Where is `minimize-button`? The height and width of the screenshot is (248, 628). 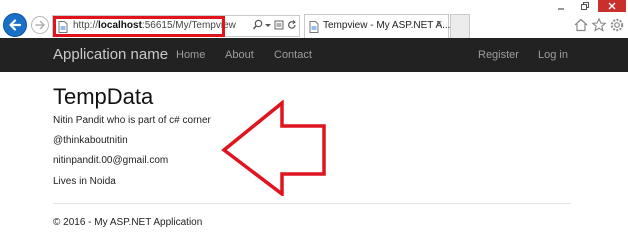
minimize-button is located at coordinates (561, 6).